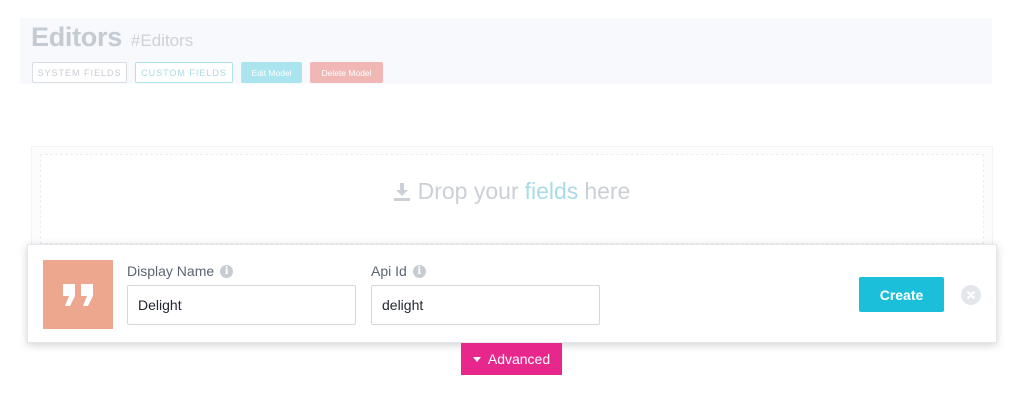 The image size is (1024, 401). What do you see at coordinates (79, 72) in the screenshot?
I see `system-fields-button: SYSTEM FIELDS` at bounding box center [79, 72].